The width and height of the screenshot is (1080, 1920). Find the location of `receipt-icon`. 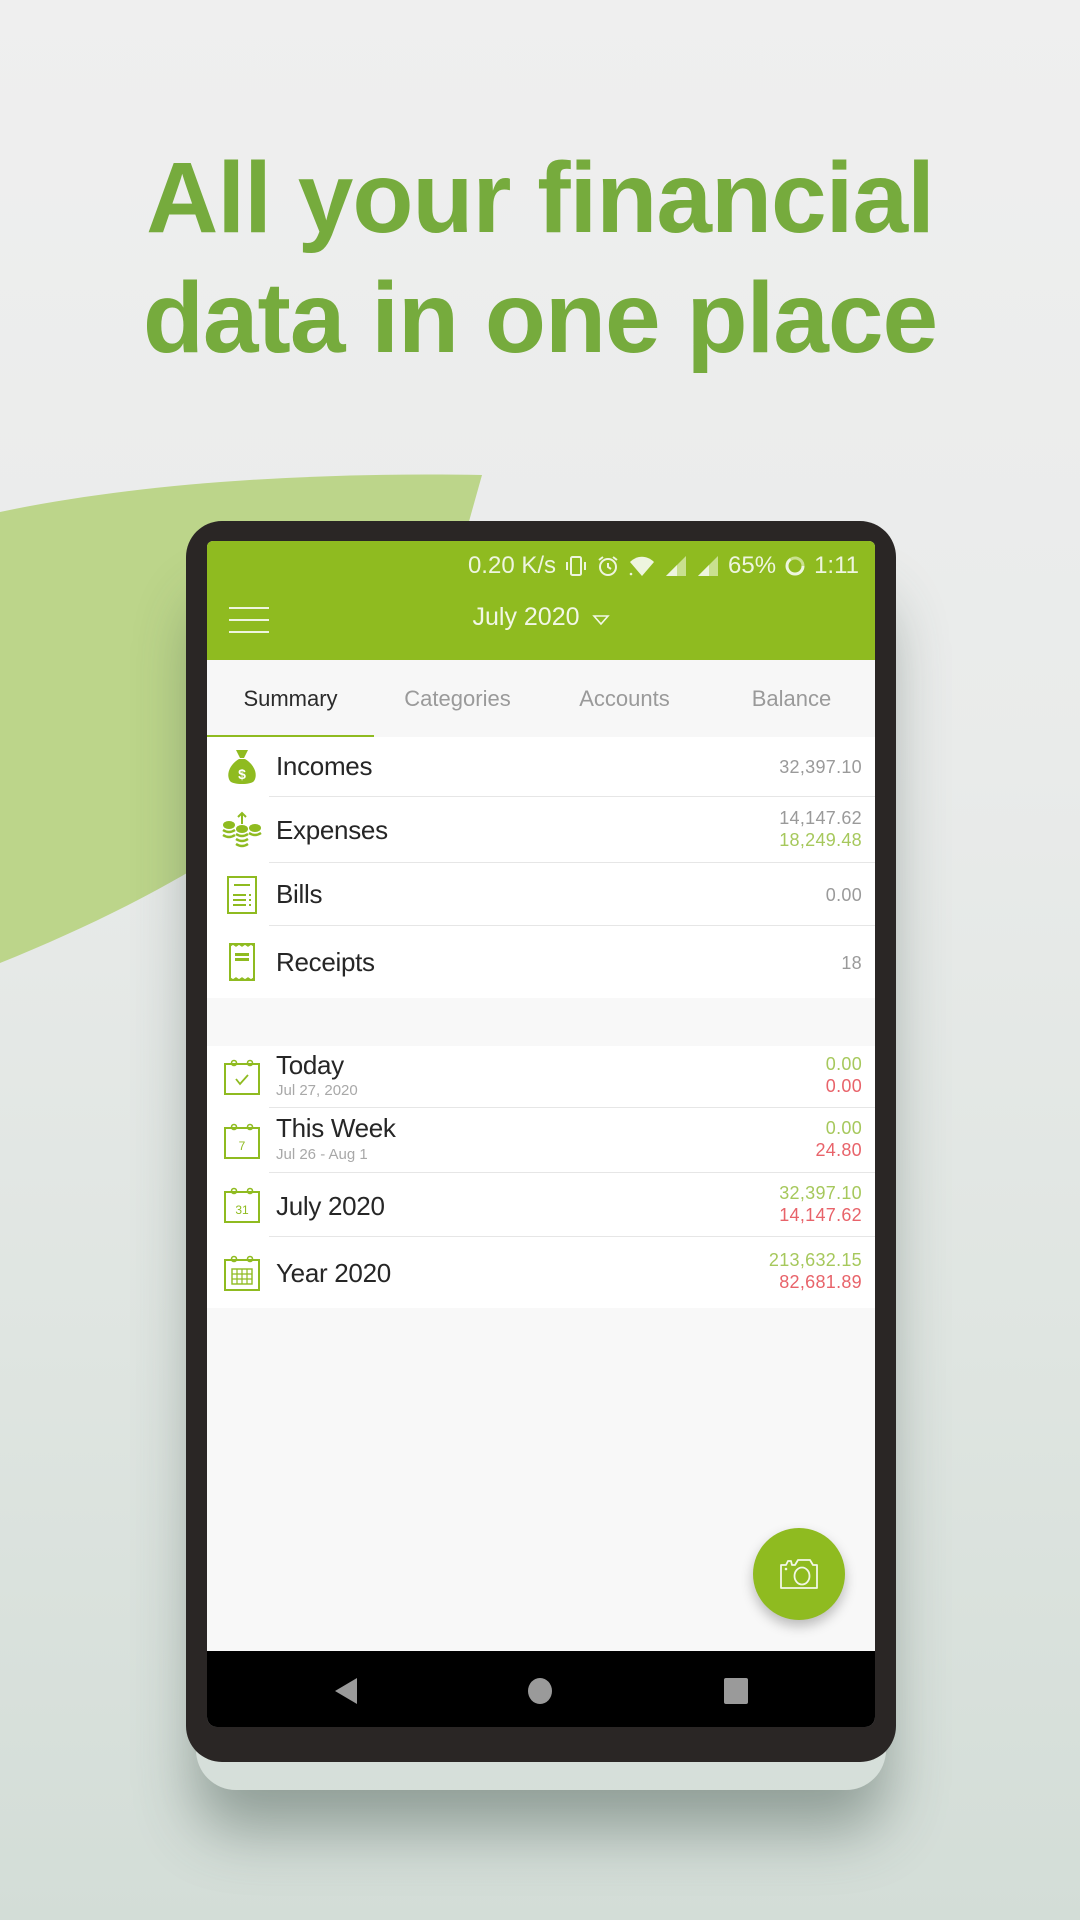

receipt-icon is located at coordinates (242, 962).